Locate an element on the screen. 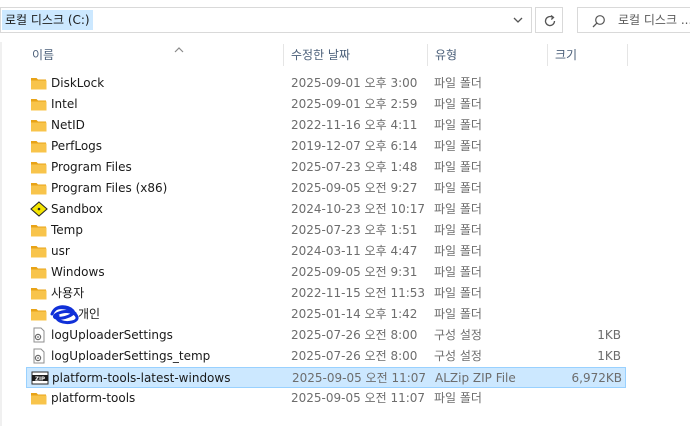 The image size is (690, 426). file-name: logUploaderSettings is located at coordinates (112, 335).